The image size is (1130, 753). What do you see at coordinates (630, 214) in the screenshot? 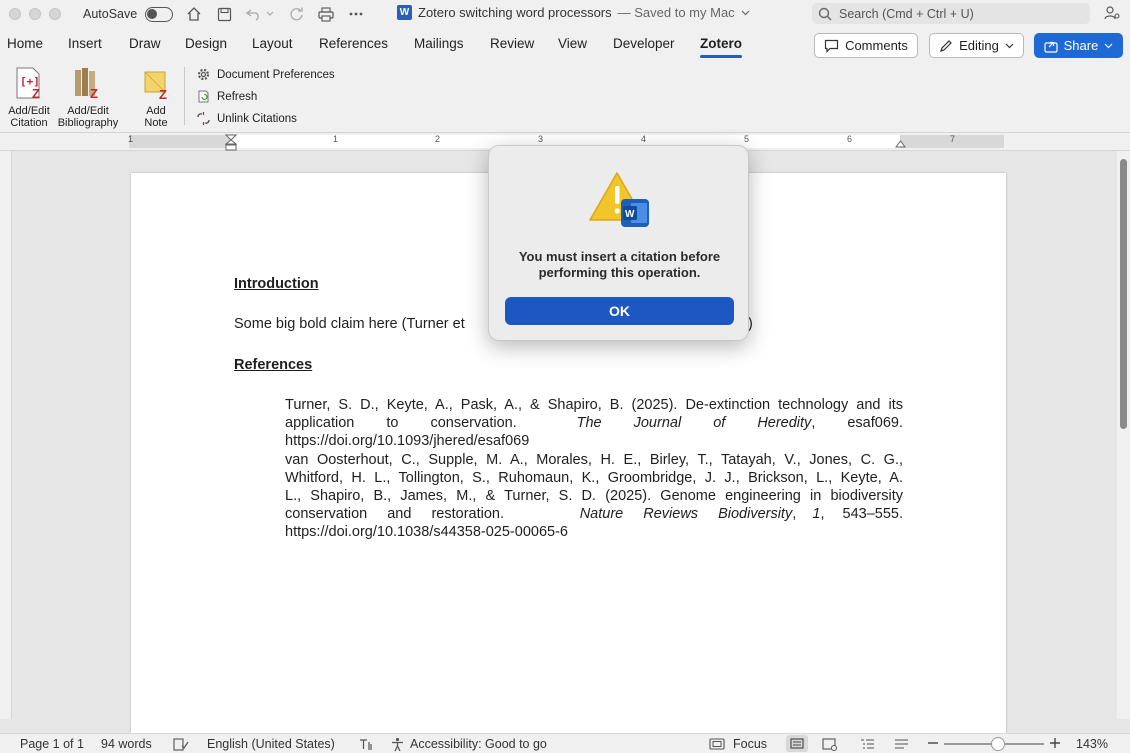
I see `svg-text: W` at bounding box center [630, 214].